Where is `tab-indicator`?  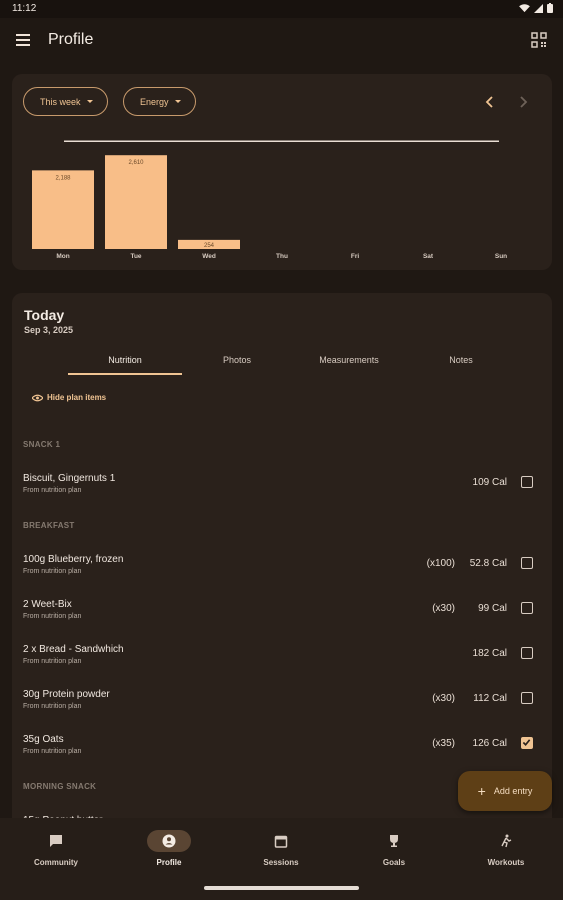 tab-indicator is located at coordinates (125, 374).